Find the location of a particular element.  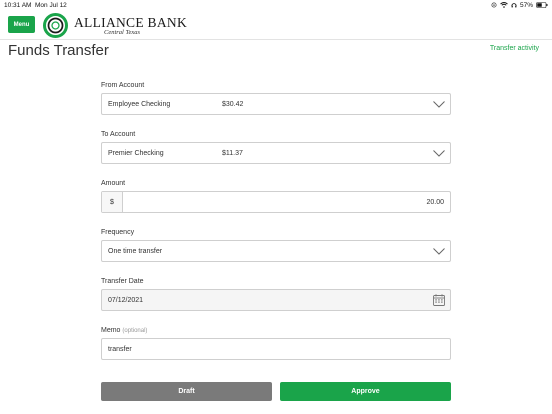

memo-optional-hint: (optional) is located at coordinates (135, 331).